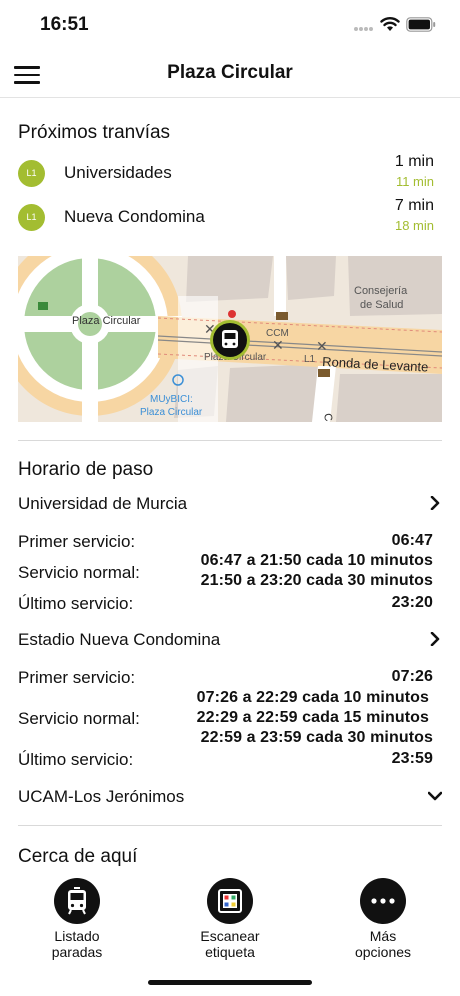 The image size is (460, 996). What do you see at coordinates (230, 25) in the screenshot?
I see `status-bar: 16:51` at bounding box center [230, 25].